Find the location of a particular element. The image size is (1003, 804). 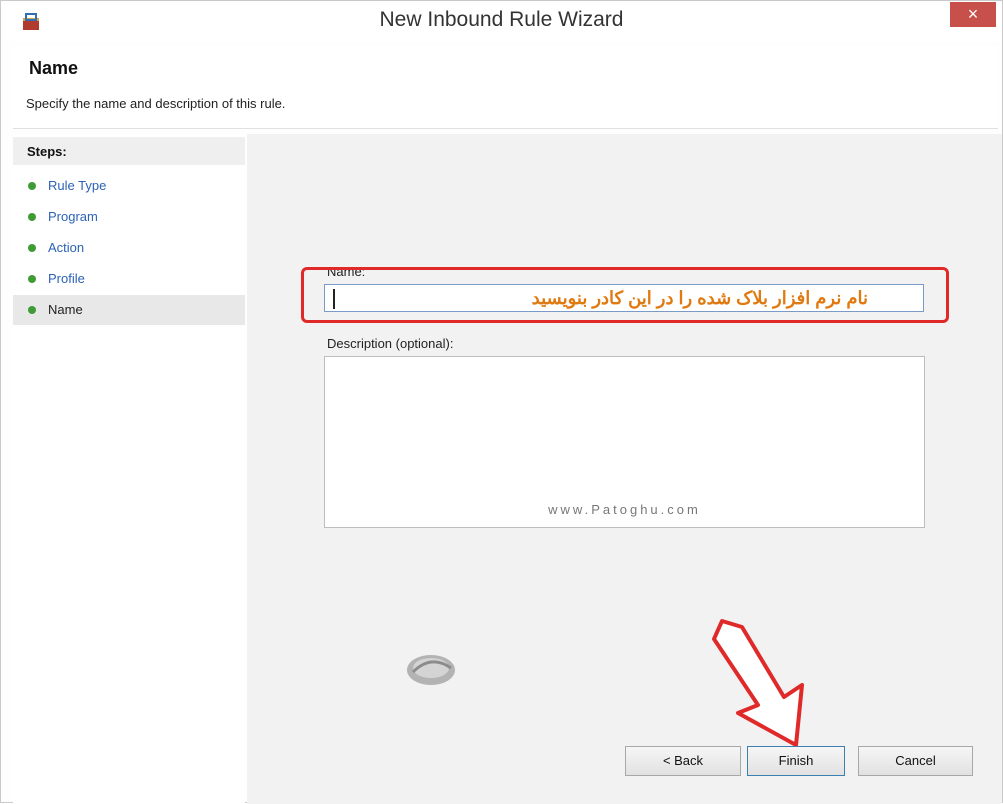

step-name: Name is located at coordinates (129, 310).